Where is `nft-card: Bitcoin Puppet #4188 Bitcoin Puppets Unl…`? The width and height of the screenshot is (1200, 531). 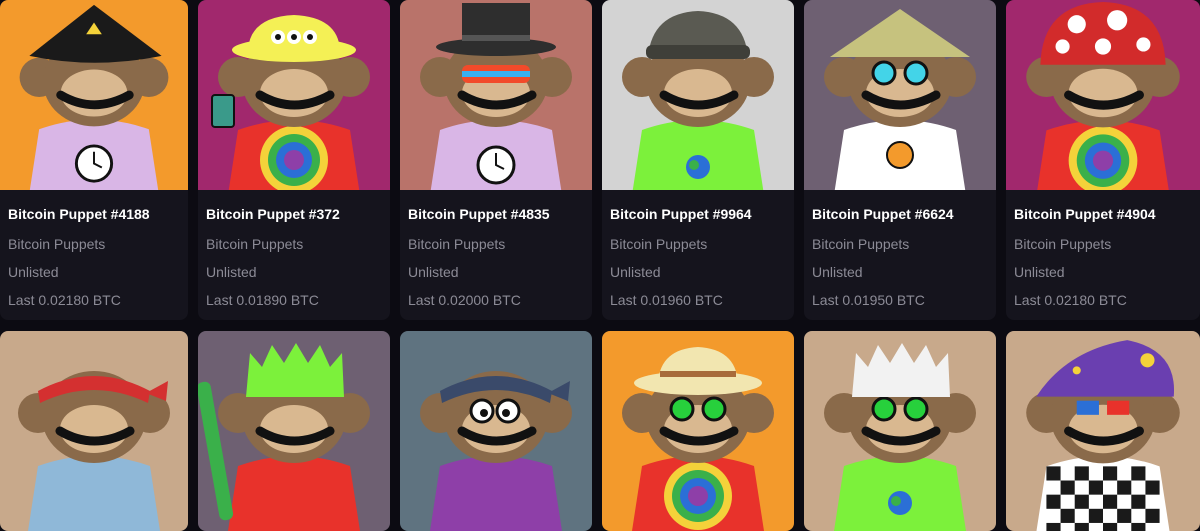 nft-card: Bitcoin Puppet #4188 Bitcoin Puppets Unl… is located at coordinates (94, 160).